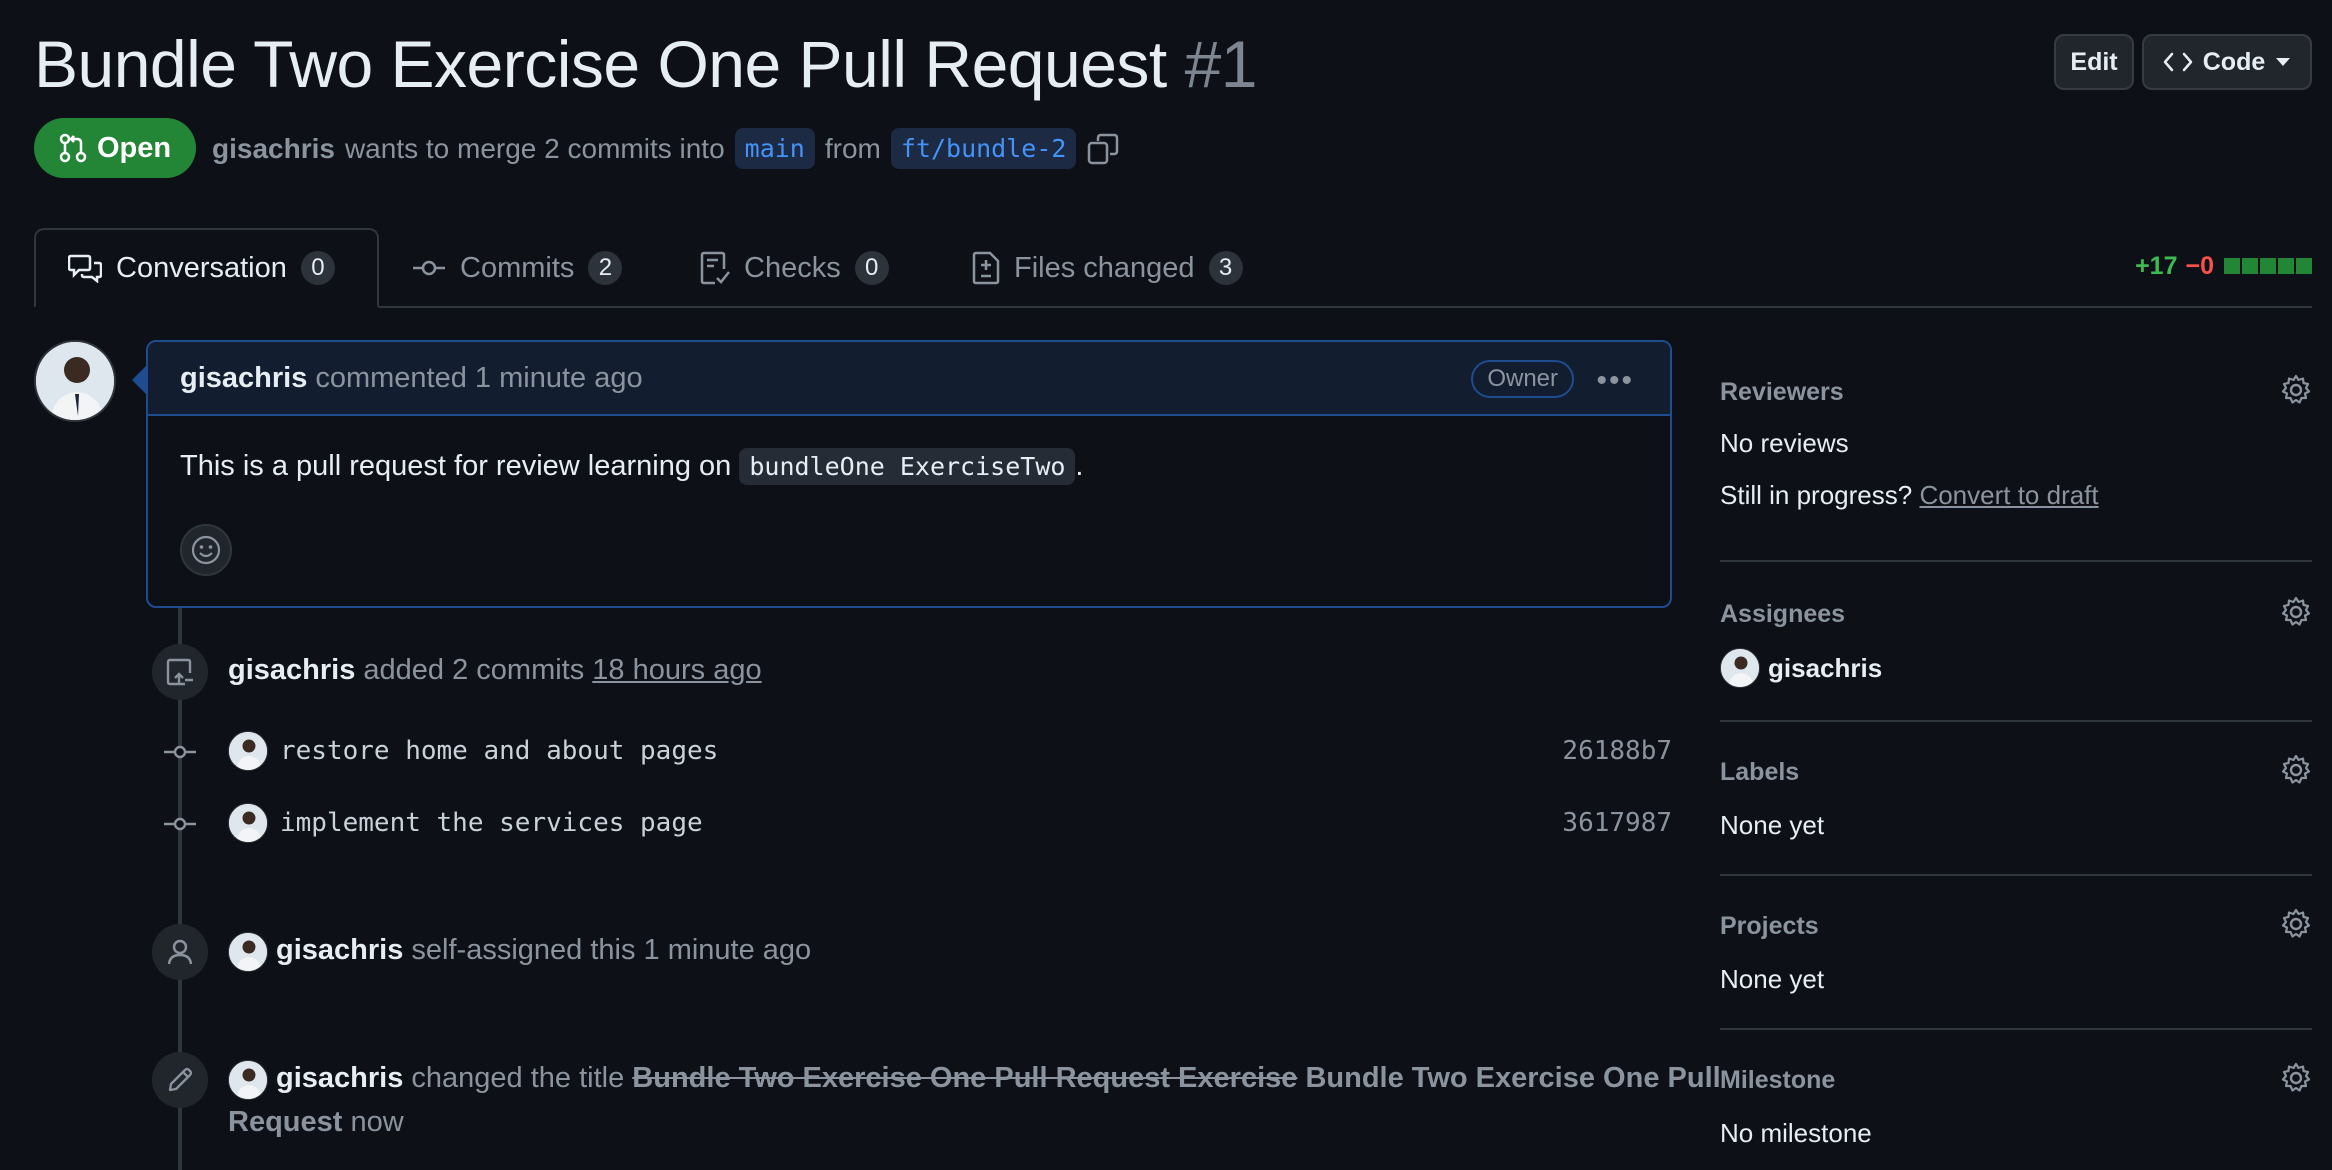 The image size is (2332, 1170). I want to click on tab-counter: 3, so click(1225, 268).